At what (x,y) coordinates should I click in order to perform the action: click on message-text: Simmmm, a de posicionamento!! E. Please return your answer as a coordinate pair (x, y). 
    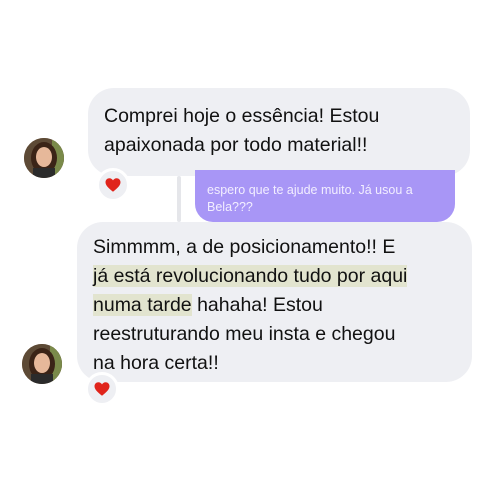
    Looking at the image, I should click on (244, 247).